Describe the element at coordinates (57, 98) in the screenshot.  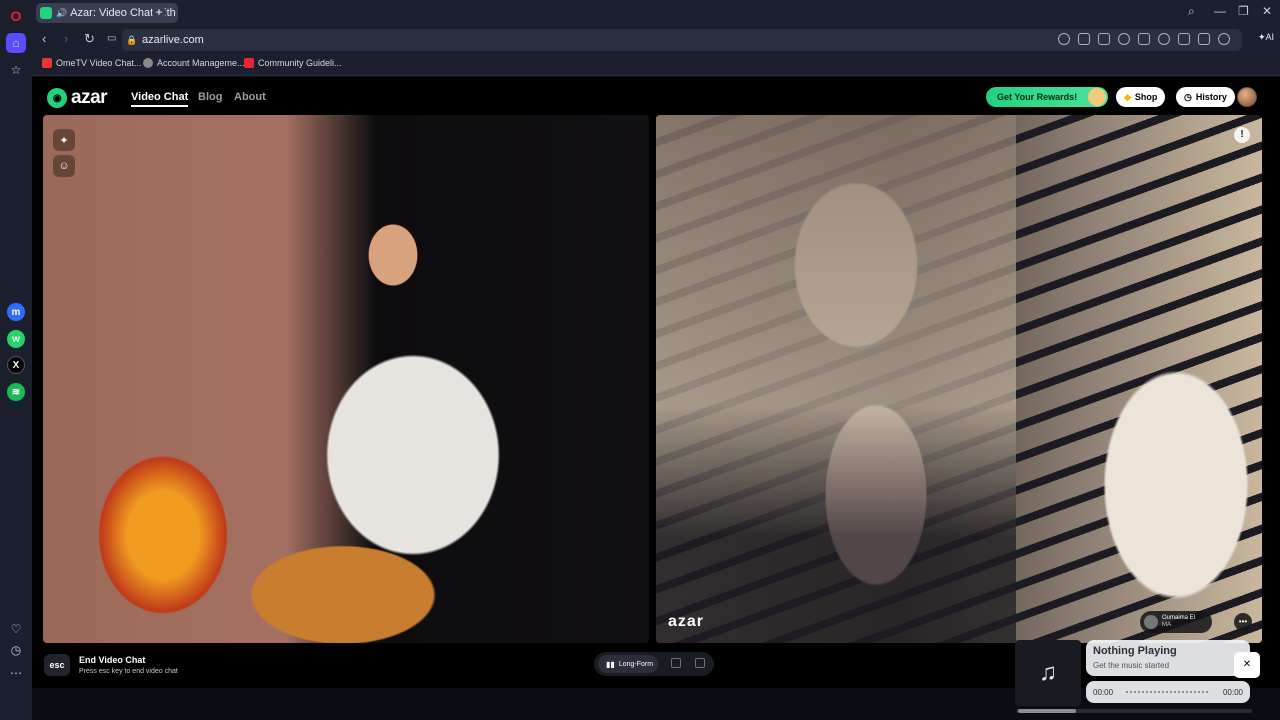
I see `azar-logo-icon: ◉` at that location.